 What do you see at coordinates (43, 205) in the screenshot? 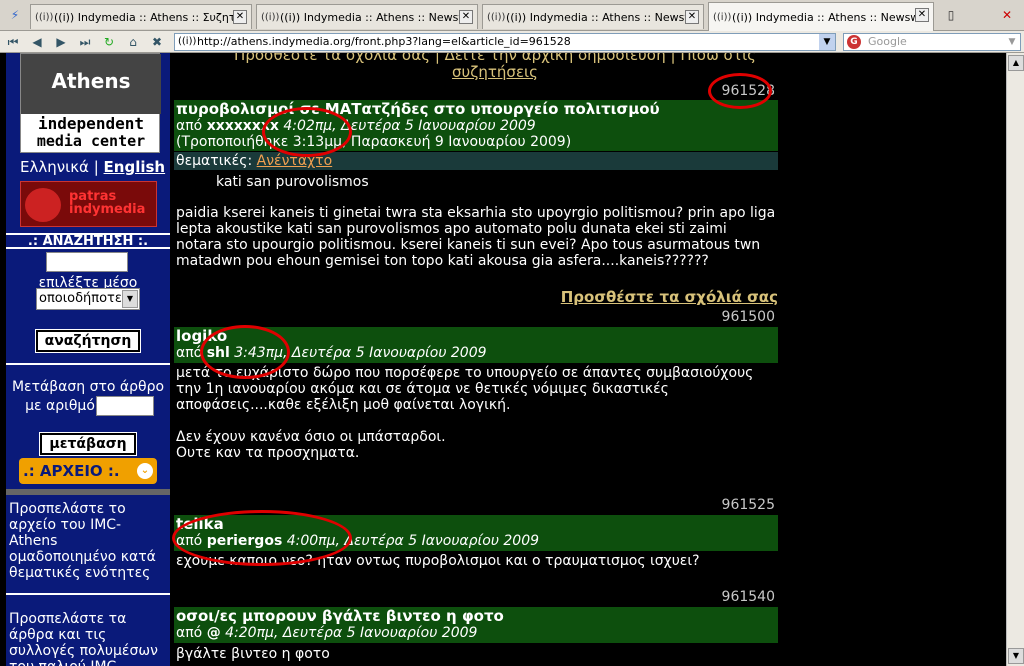
I see `patras-logo-icon` at bounding box center [43, 205].